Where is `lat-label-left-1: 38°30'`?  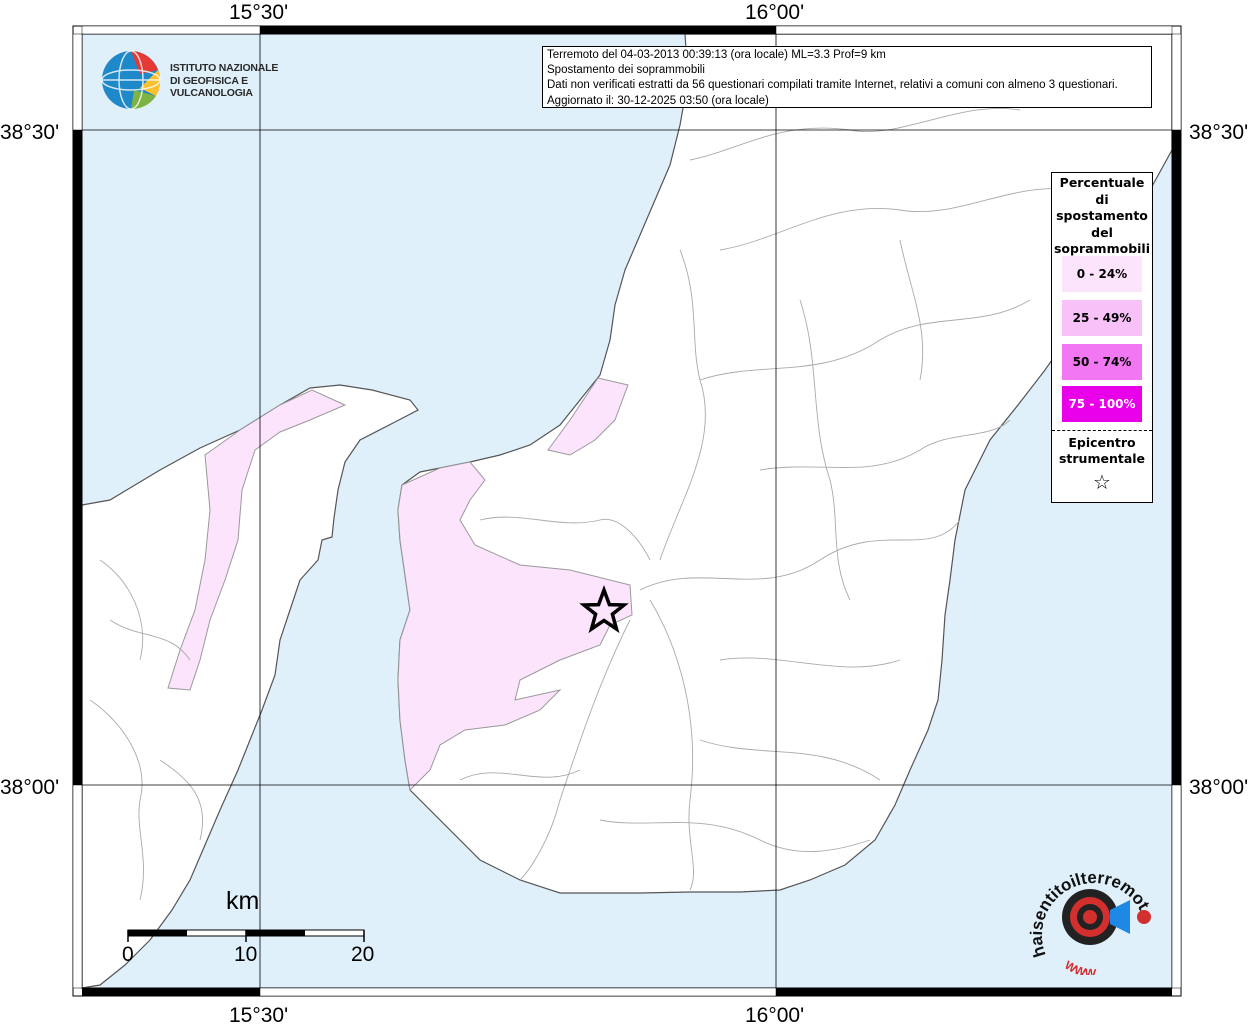
lat-label-left-1: 38°30' is located at coordinates (29, 132).